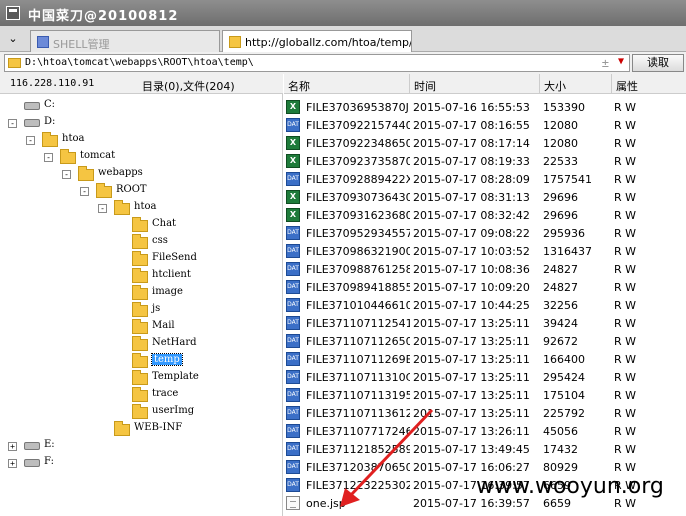 This screenshot has height=516, width=686. What do you see at coordinates (141, 276) in the screenshot?
I see `tree-item: htclient` at bounding box center [141, 276].